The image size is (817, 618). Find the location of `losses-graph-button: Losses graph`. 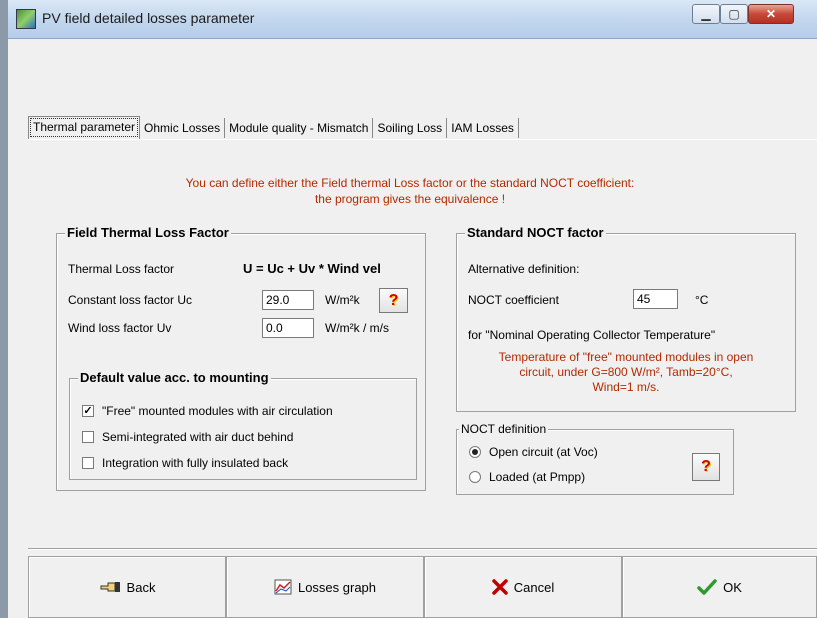

losses-graph-button: Losses graph is located at coordinates (325, 587).